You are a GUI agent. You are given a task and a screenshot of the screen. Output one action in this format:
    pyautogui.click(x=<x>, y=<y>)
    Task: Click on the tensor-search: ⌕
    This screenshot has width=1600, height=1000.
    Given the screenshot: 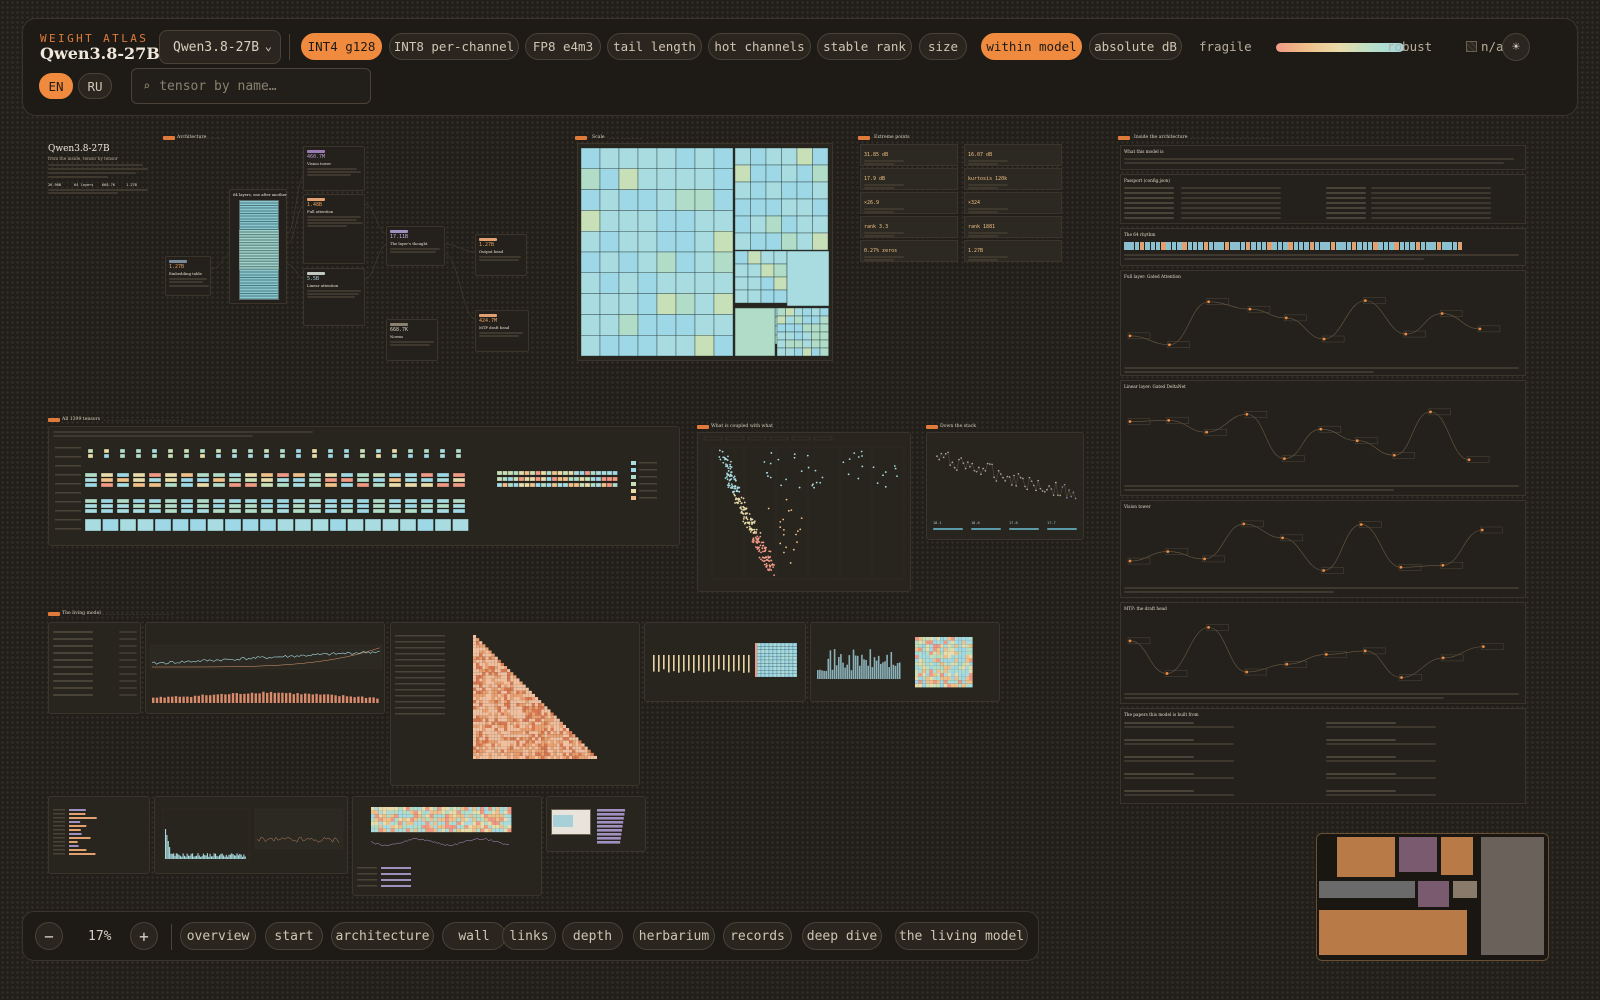 What is the action you would take?
    pyautogui.click(x=251, y=86)
    